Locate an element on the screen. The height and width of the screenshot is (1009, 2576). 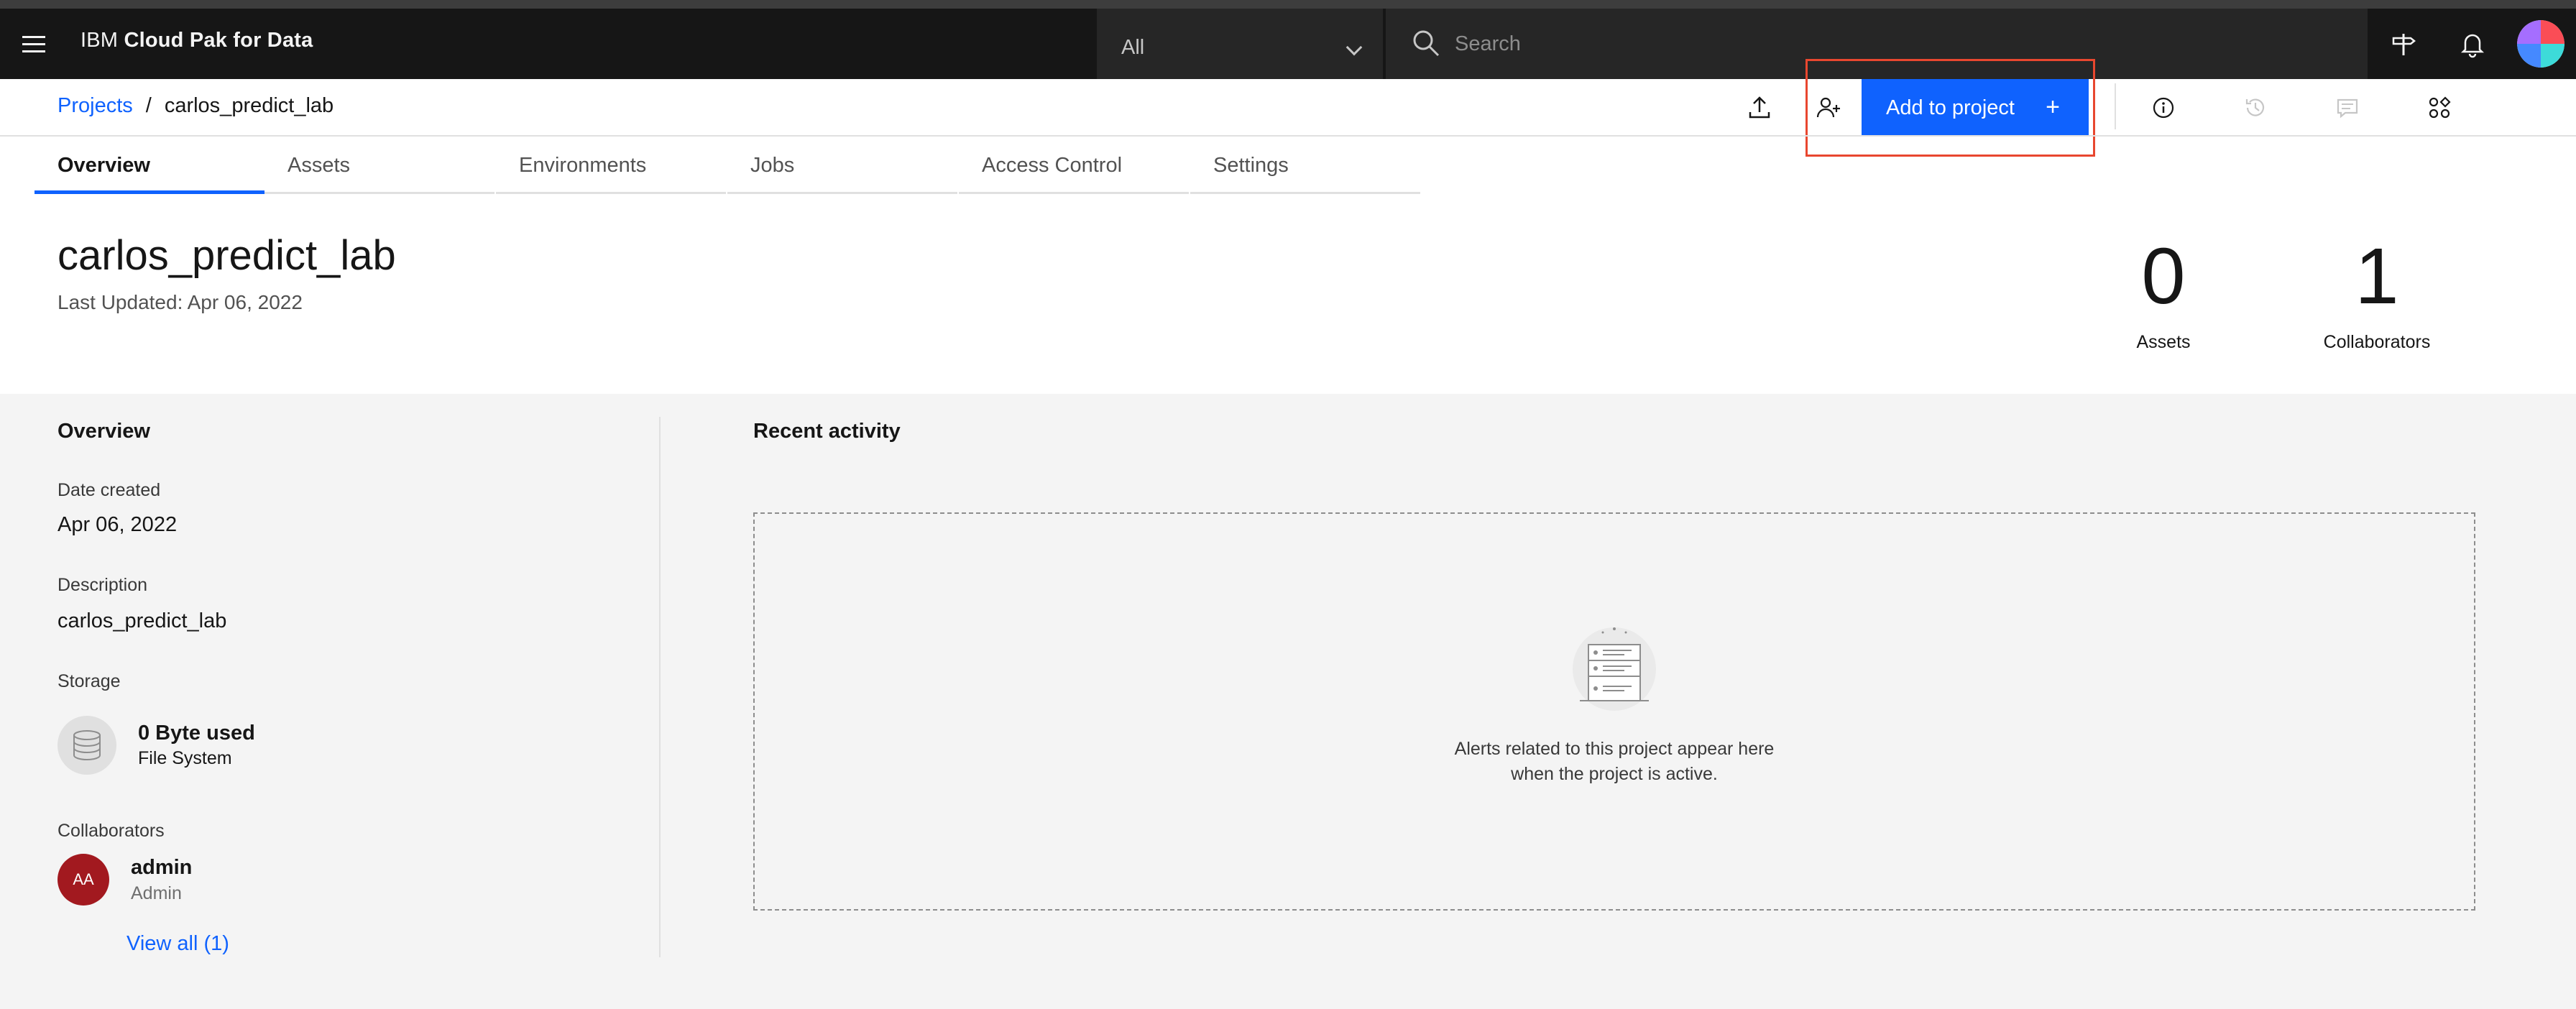
empty-activity-line-2: when the project is active. is located at coordinates (1614, 774).